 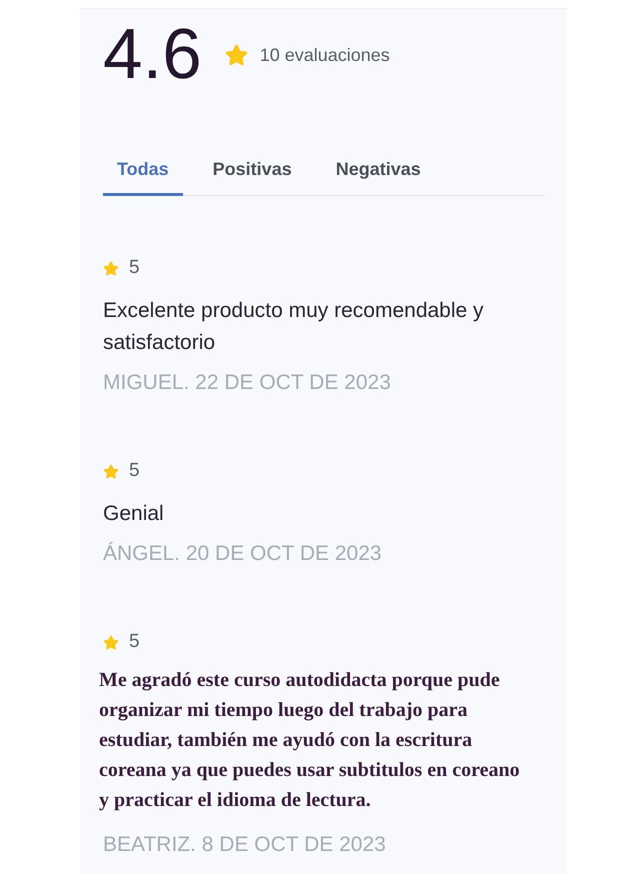 I want to click on review-text: Me agradó este curso autodidacta porque pude organizar mi tiempo luego del trabajo para estudiar, también me ayudó con la escritura coreana ya que puedes usar subtitulos en coreano y practicar el idioma de lectura., so click(x=310, y=740).